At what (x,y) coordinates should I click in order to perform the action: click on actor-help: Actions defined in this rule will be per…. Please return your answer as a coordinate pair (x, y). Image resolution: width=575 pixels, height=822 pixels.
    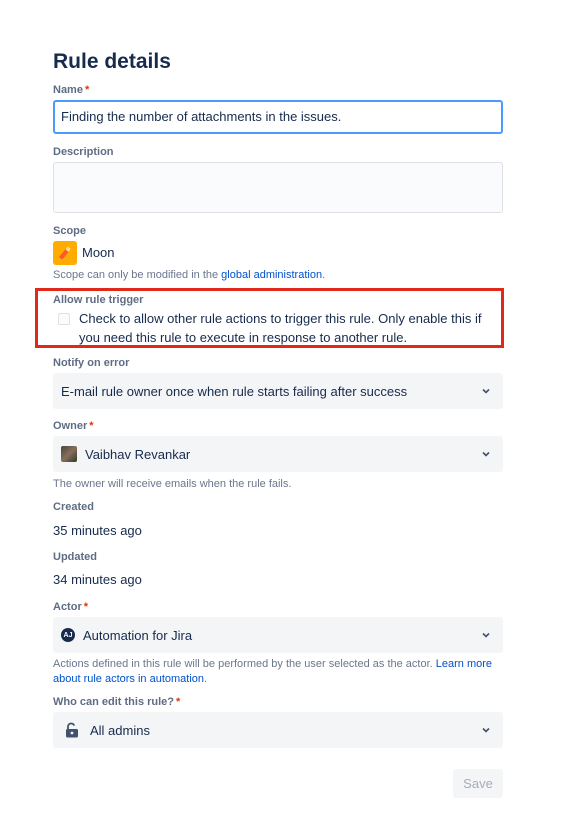
    Looking at the image, I should click on (273, 671).